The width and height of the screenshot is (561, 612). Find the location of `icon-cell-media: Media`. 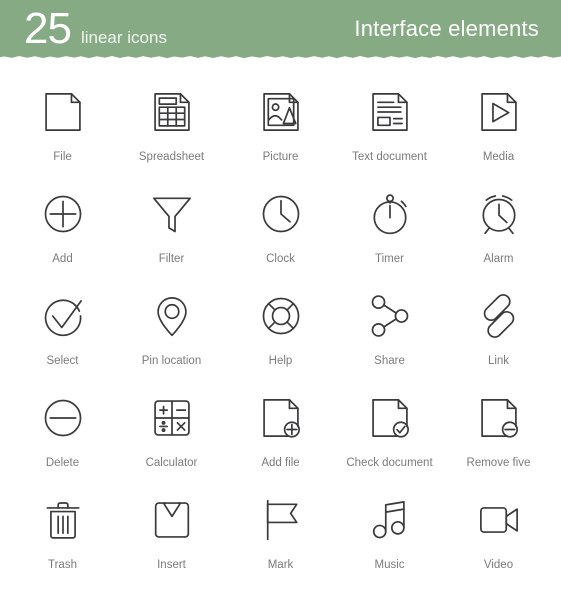

icon-cell-media: Media is located at coordinates (498, 127).